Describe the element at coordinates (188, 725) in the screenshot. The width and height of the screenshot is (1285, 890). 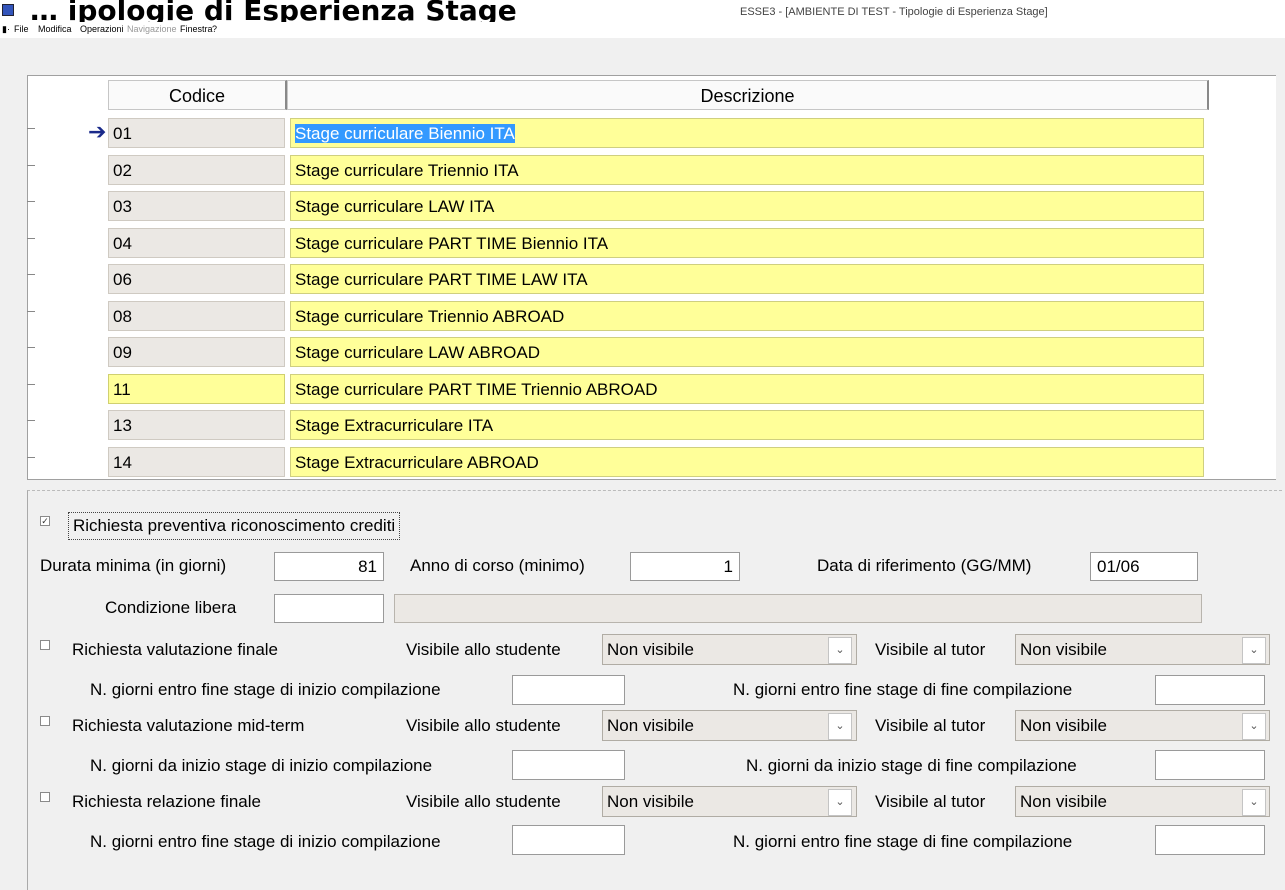
I see `valutazione-midterm-label: Richiesta valutazione mid-term` at that location.